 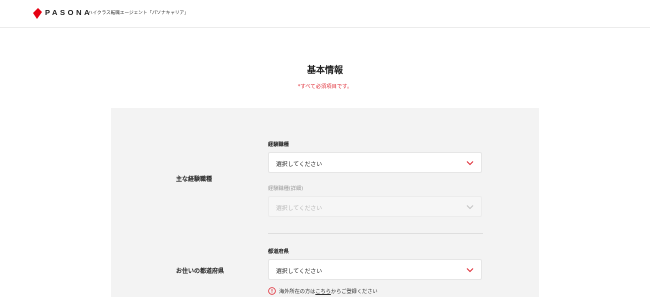 What do you see at coordinates (37, 13) in the screenshot?
I see `pasona-logo-icon` at bounding box center [37, 13].